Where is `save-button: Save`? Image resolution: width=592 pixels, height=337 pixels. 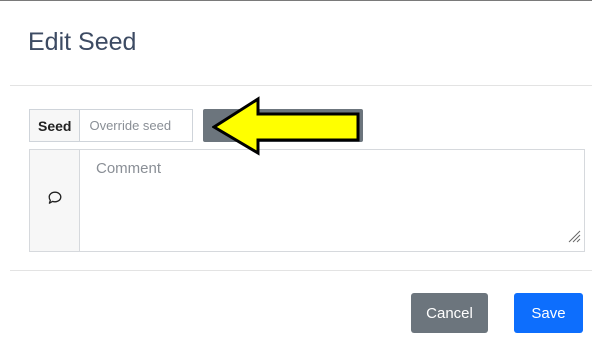 save-button: Save is located at coordinates (548, 313).